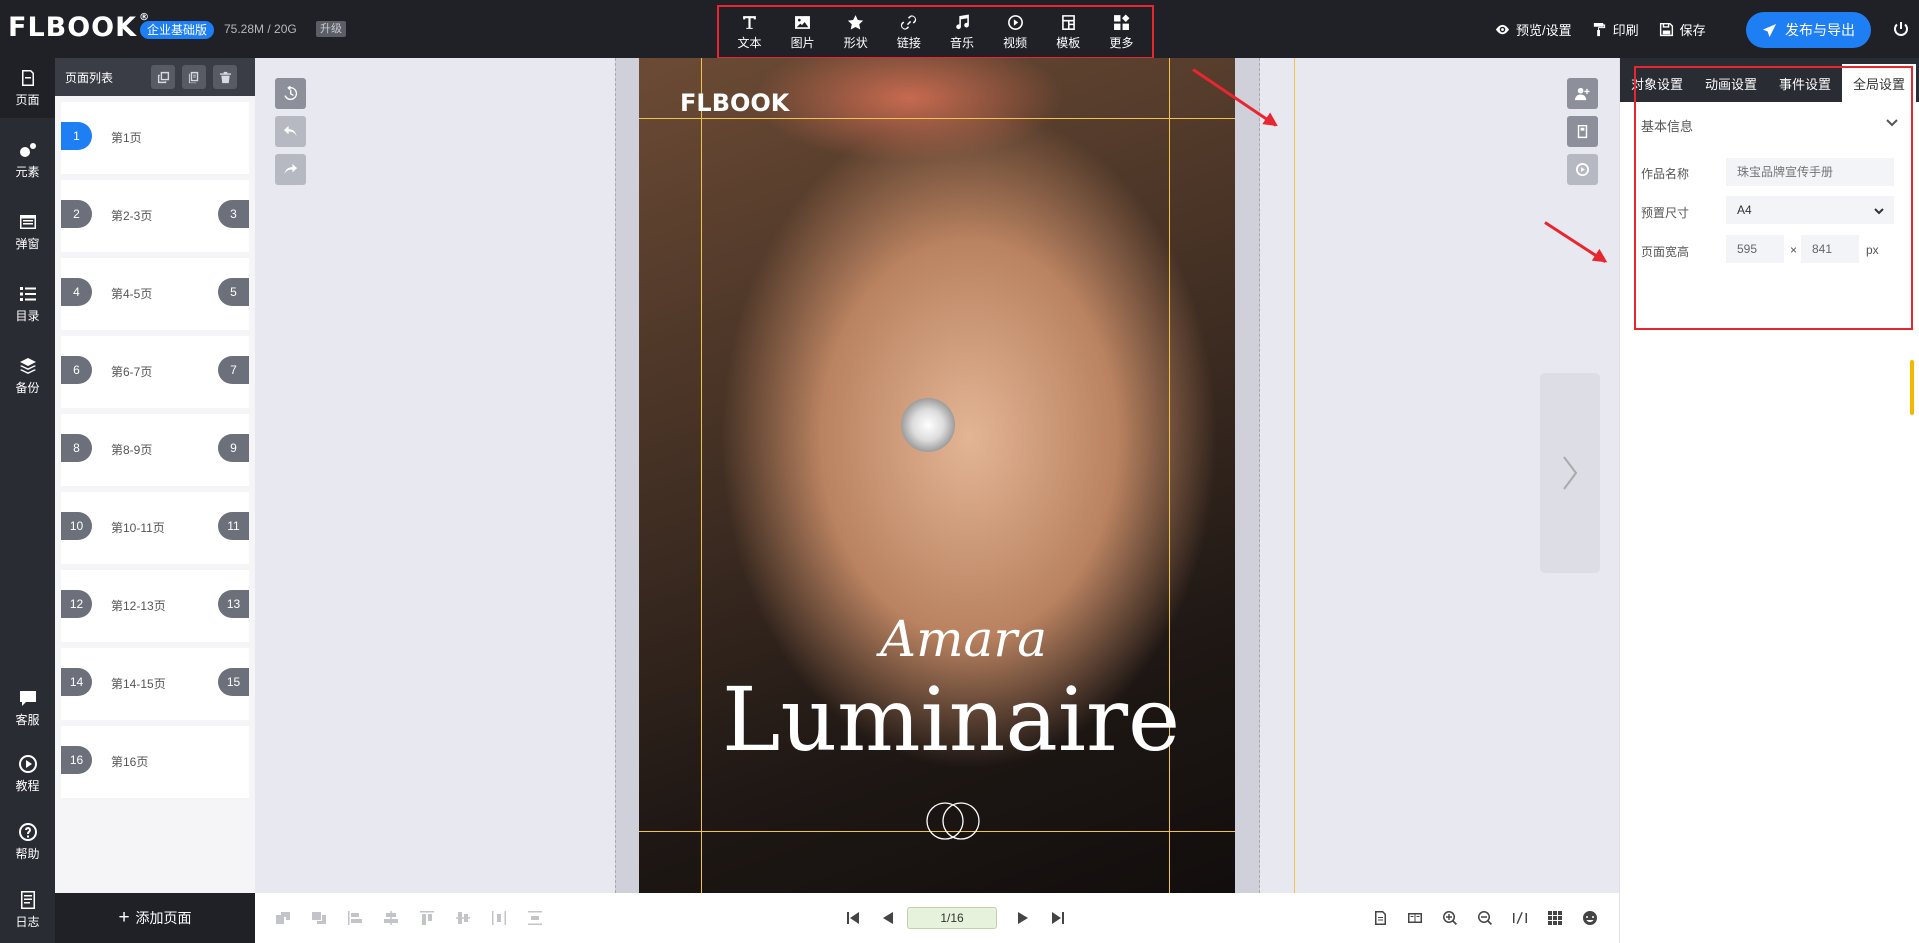 This screenshot has width=1919, height=943. I want to click on scrollbar, so click(1912, 387).